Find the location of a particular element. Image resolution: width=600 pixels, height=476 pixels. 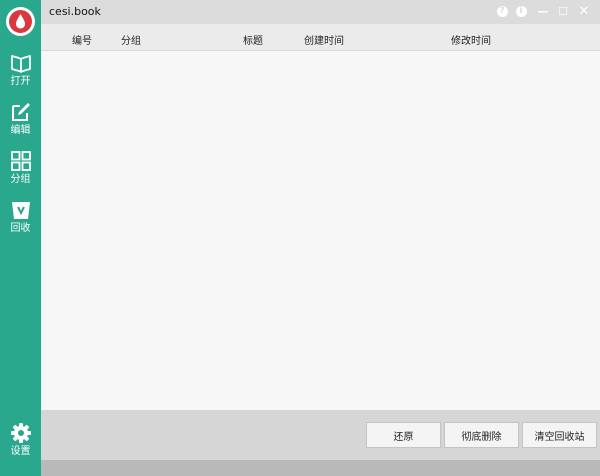

minimize-button: — is located at coordinates (543, 11).